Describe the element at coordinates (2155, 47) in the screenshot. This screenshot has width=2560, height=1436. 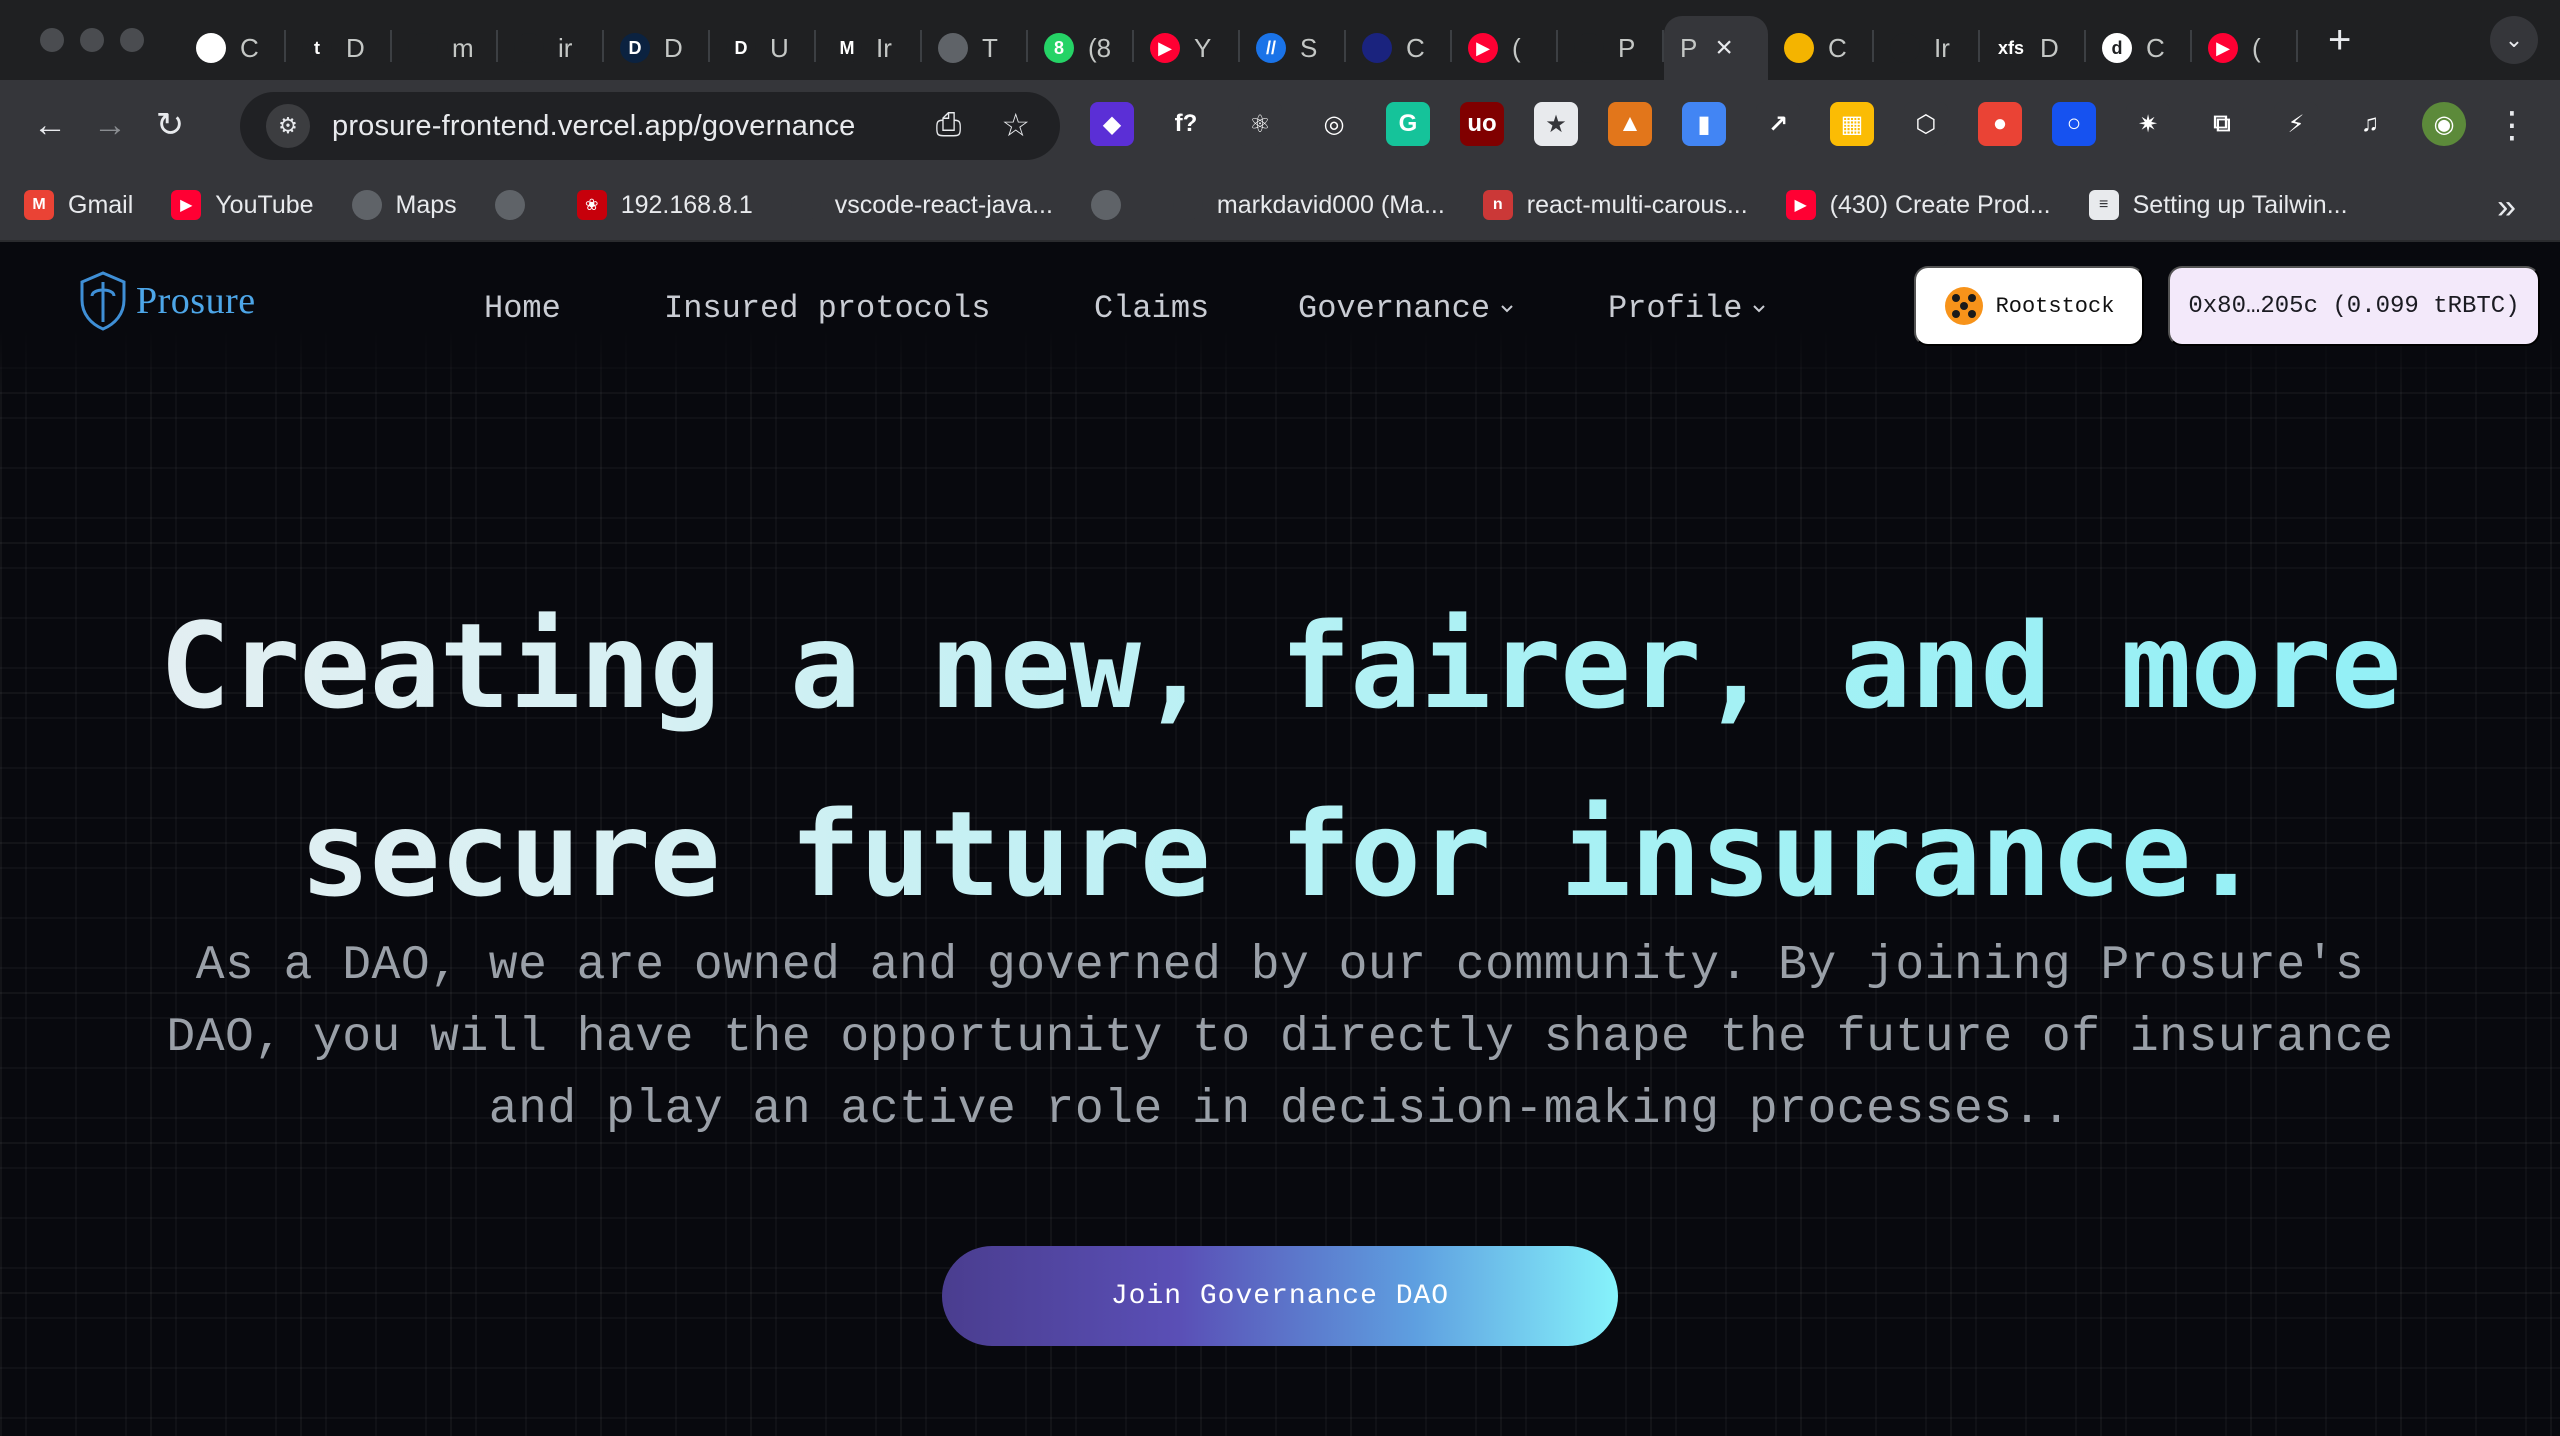
I see `tab-title: C` at that location.